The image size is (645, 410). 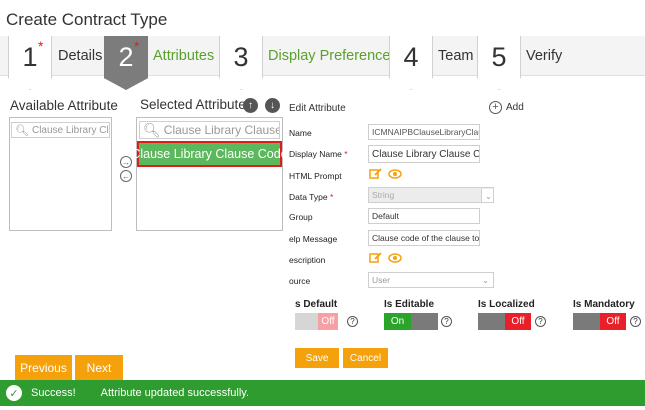 I want to click on selected-attribute-item: Clause Library Clause Code, so click(x=209, y=154).